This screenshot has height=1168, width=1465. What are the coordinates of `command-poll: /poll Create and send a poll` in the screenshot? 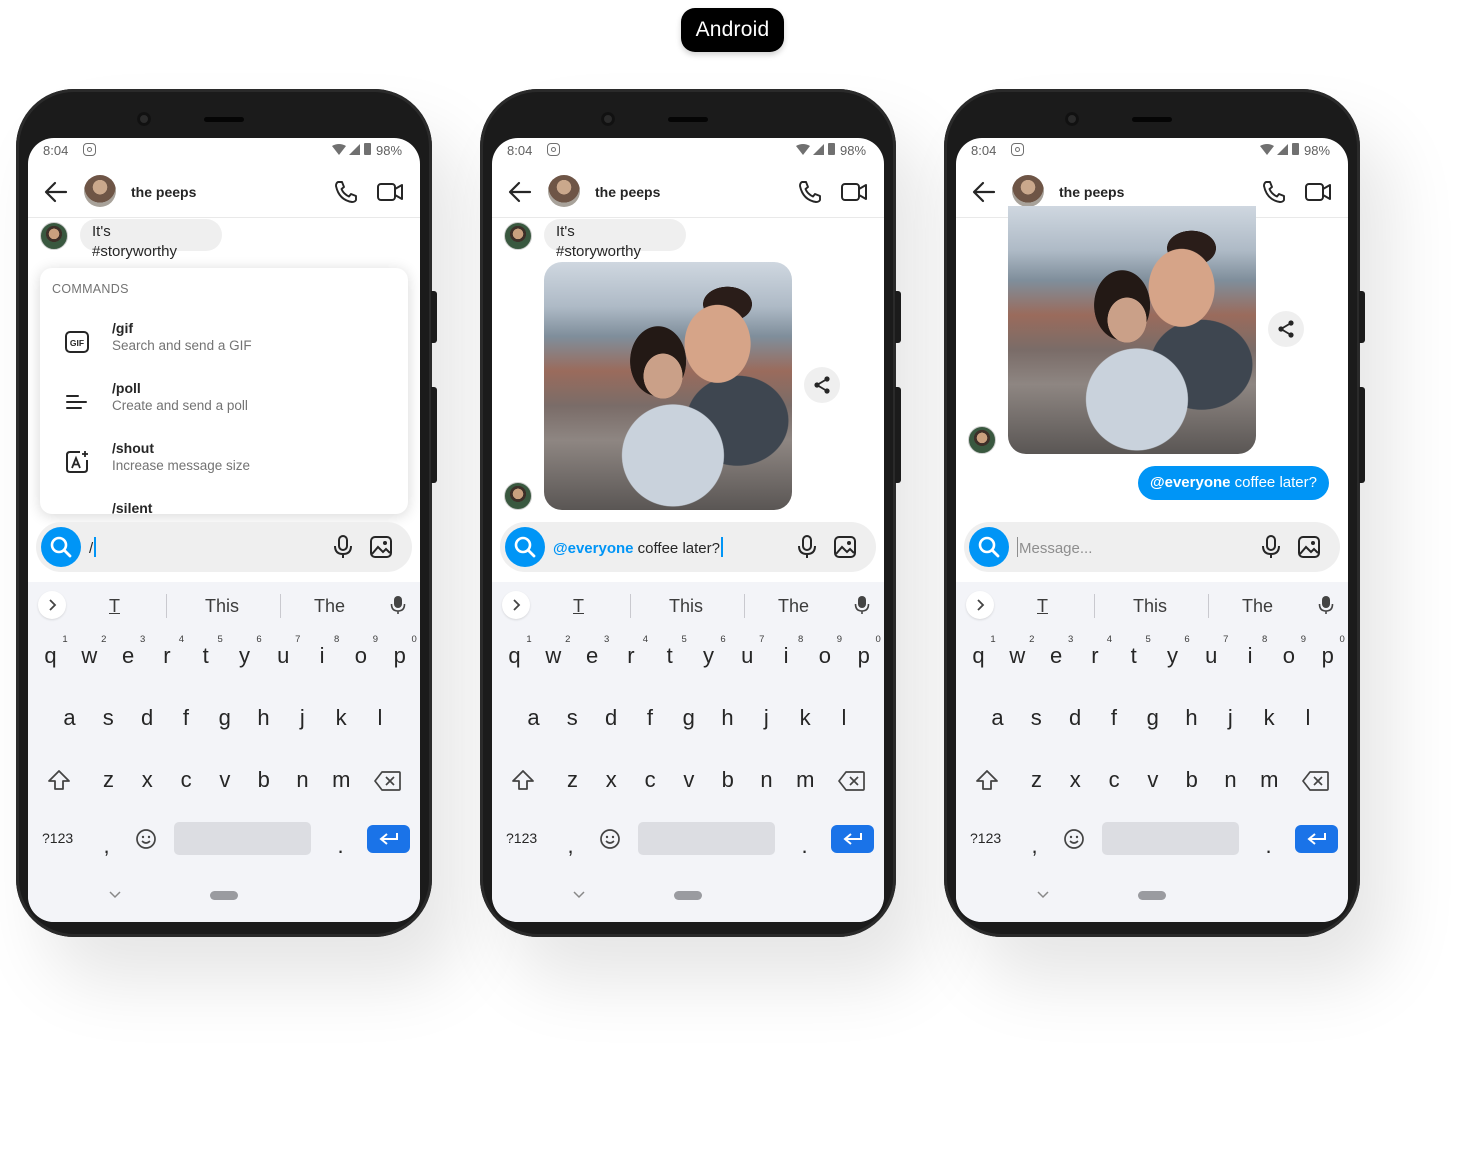 It's located at (224, 404).